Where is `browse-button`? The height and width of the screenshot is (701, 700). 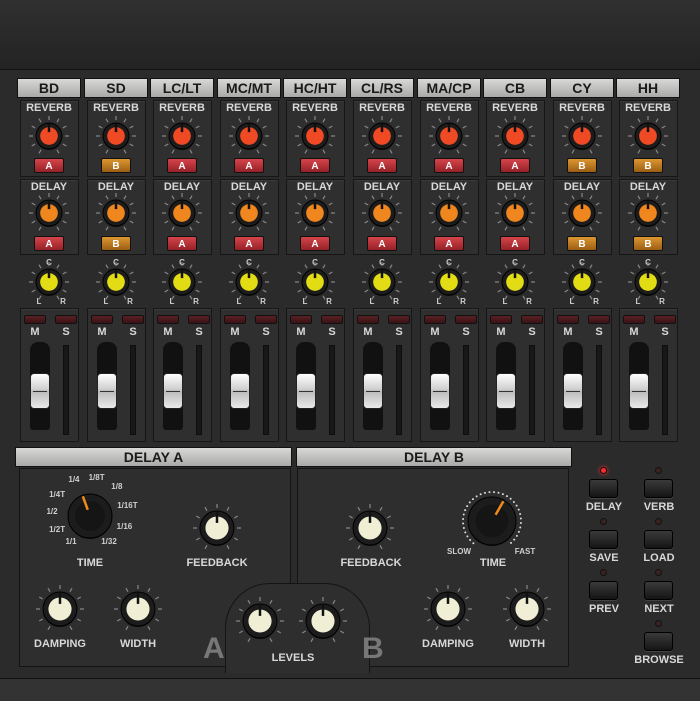
browse-button is located at coordinates (658, 641).